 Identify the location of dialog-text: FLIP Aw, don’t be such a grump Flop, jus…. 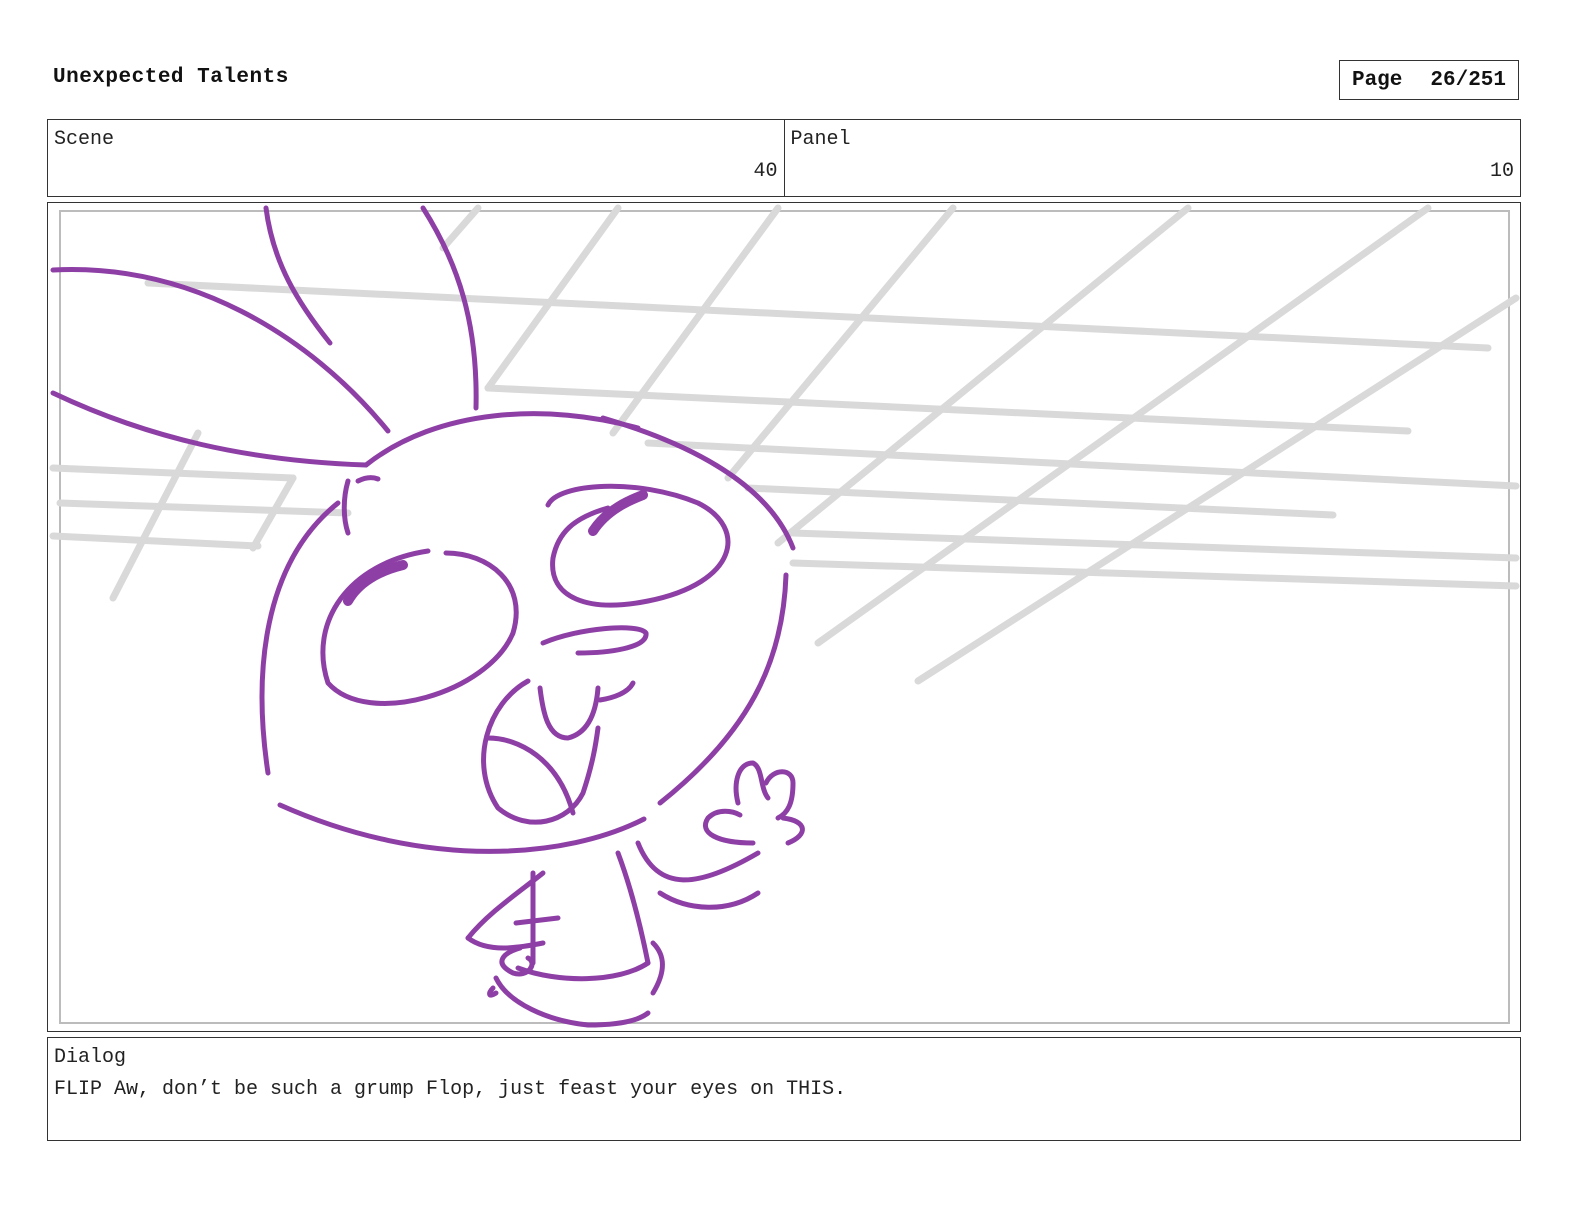
(450, 1089).